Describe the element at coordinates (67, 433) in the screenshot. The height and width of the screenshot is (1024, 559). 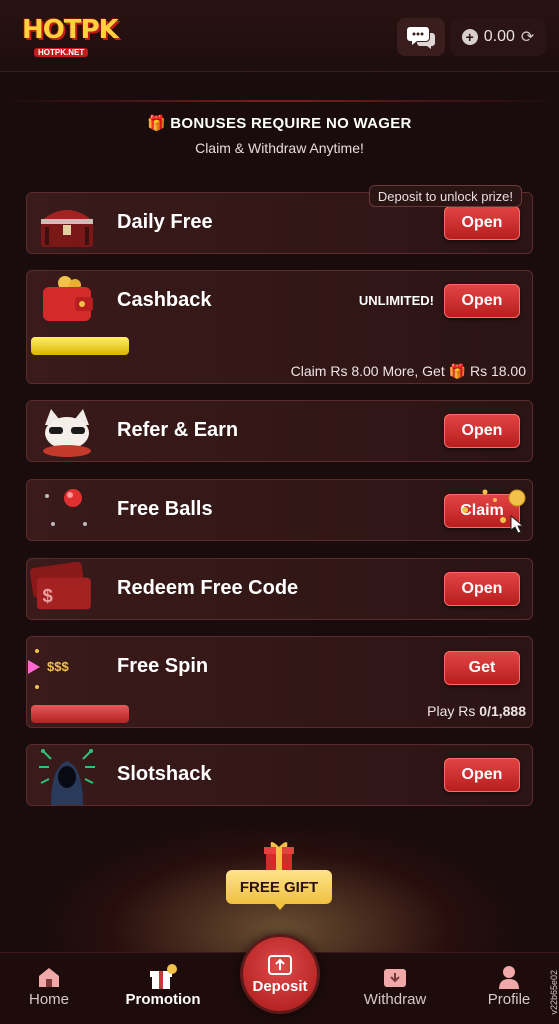
I see `cat-icon` at that location.